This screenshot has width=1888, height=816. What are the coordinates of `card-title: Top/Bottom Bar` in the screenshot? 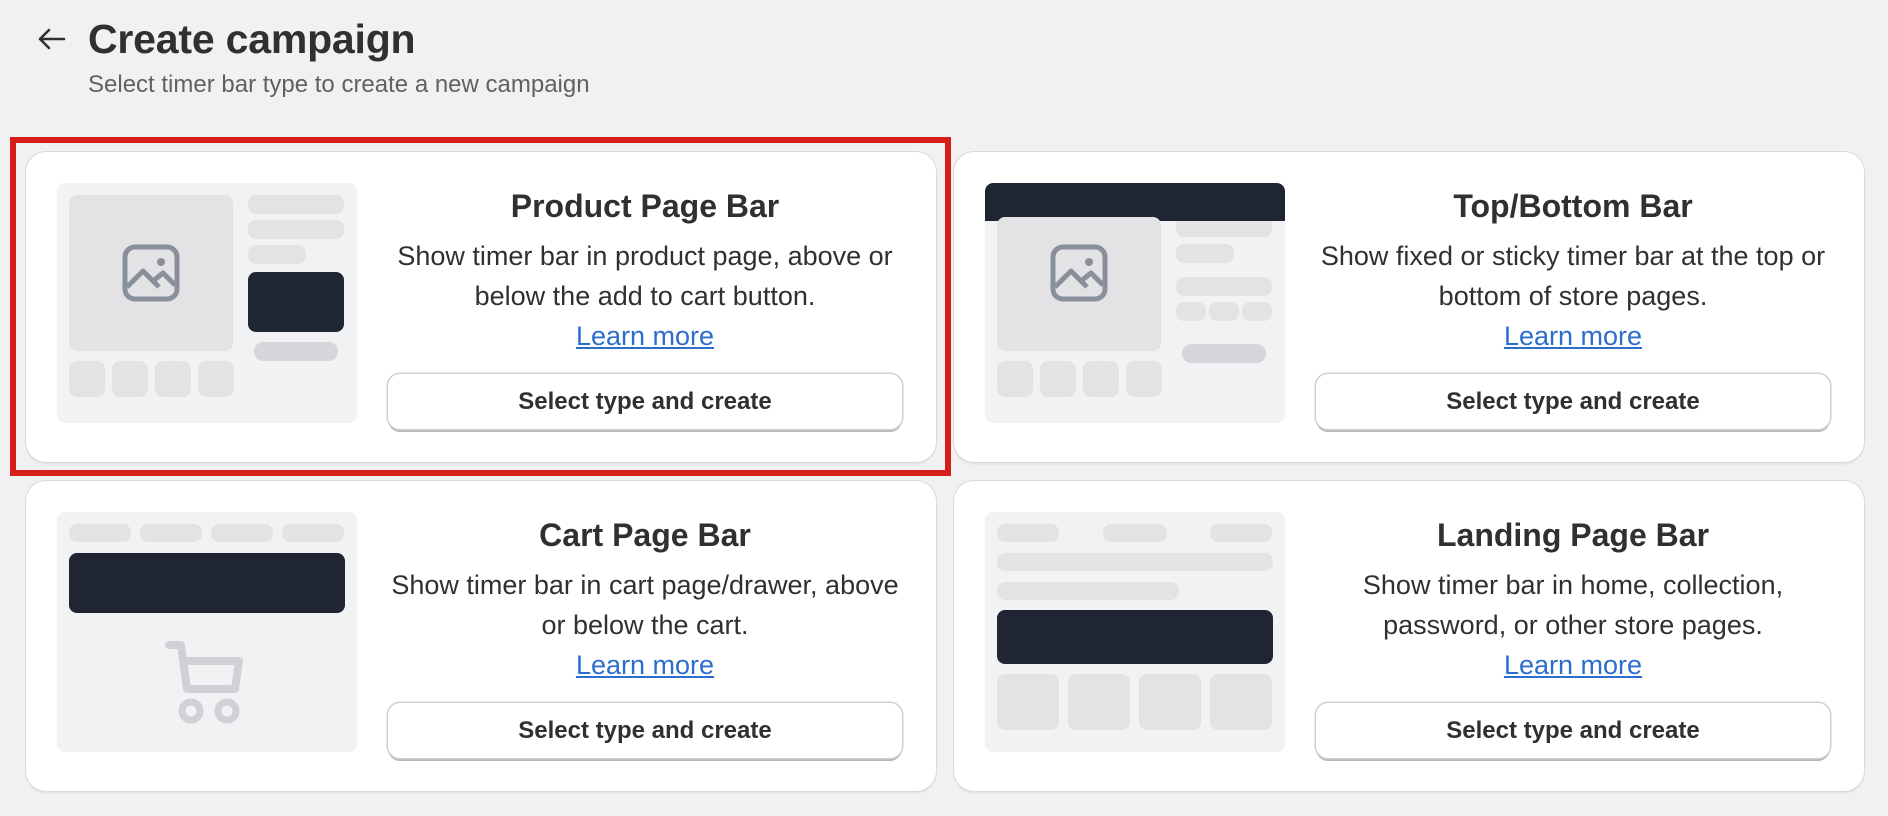 It's located at (1573, 206).